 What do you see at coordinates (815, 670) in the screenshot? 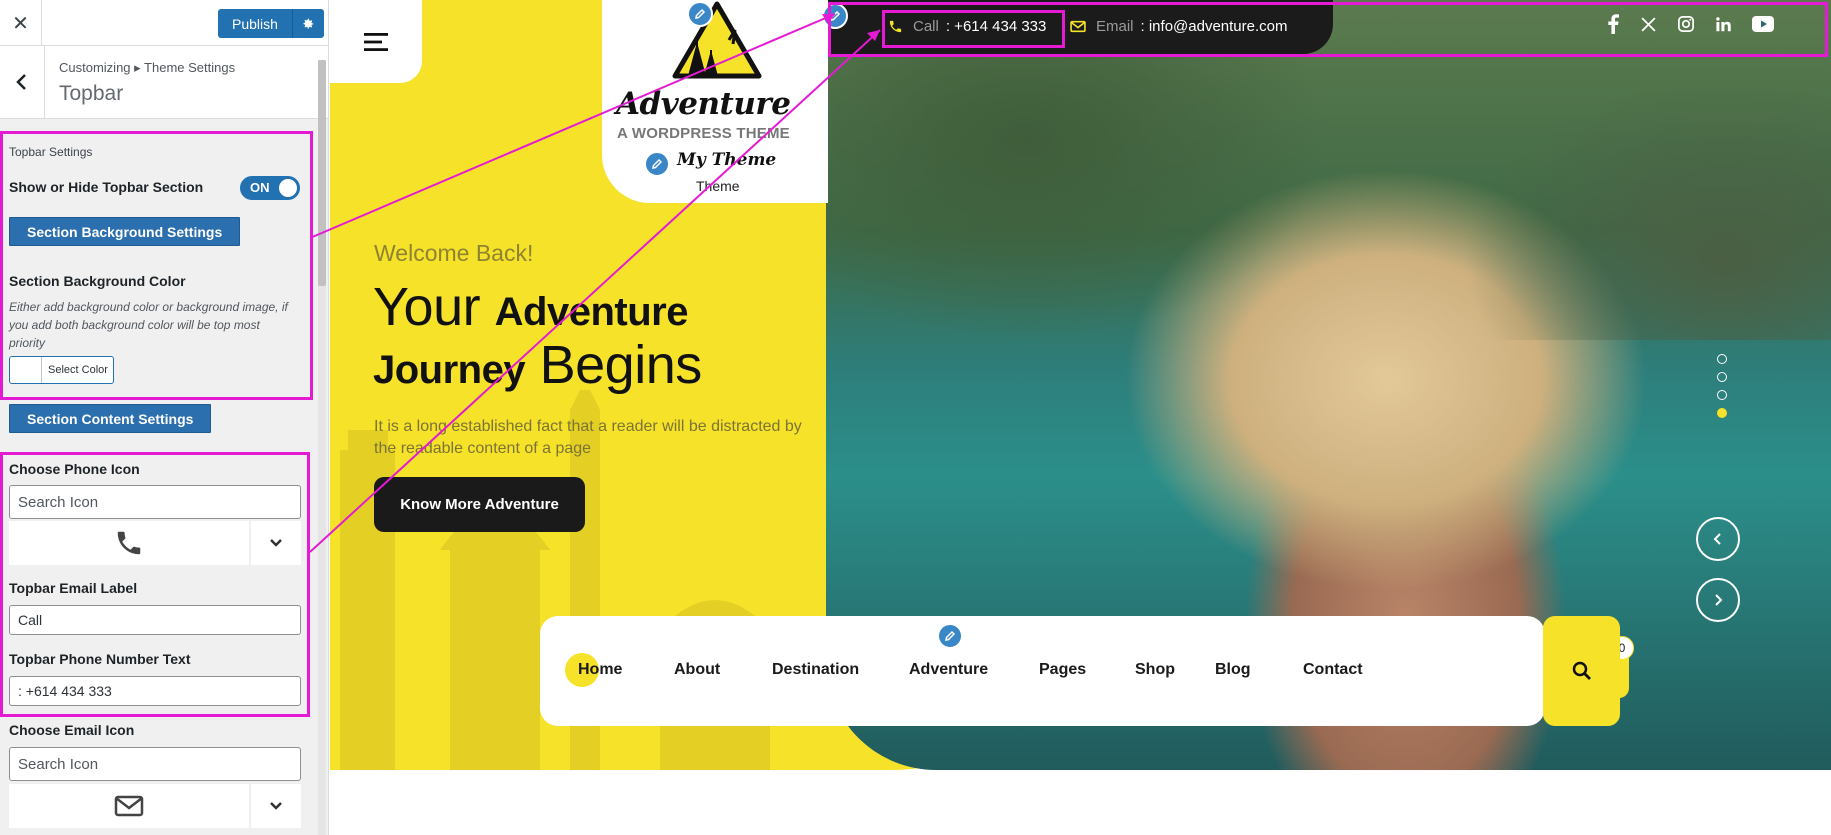
I see `nav-destination: Destination` at bounding box center [815, 670].